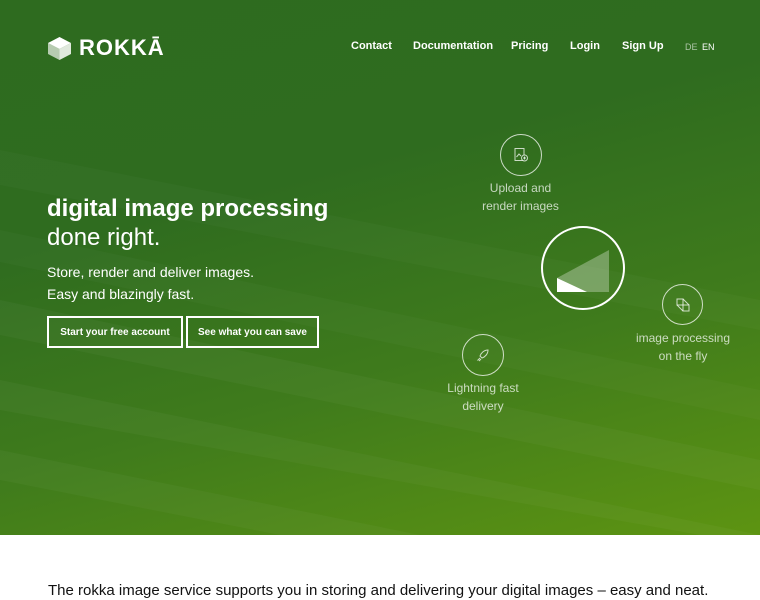 This screenshot has height=600, width=760. I want to click on hero-title-bold: digital image processing, so click(188, 208).